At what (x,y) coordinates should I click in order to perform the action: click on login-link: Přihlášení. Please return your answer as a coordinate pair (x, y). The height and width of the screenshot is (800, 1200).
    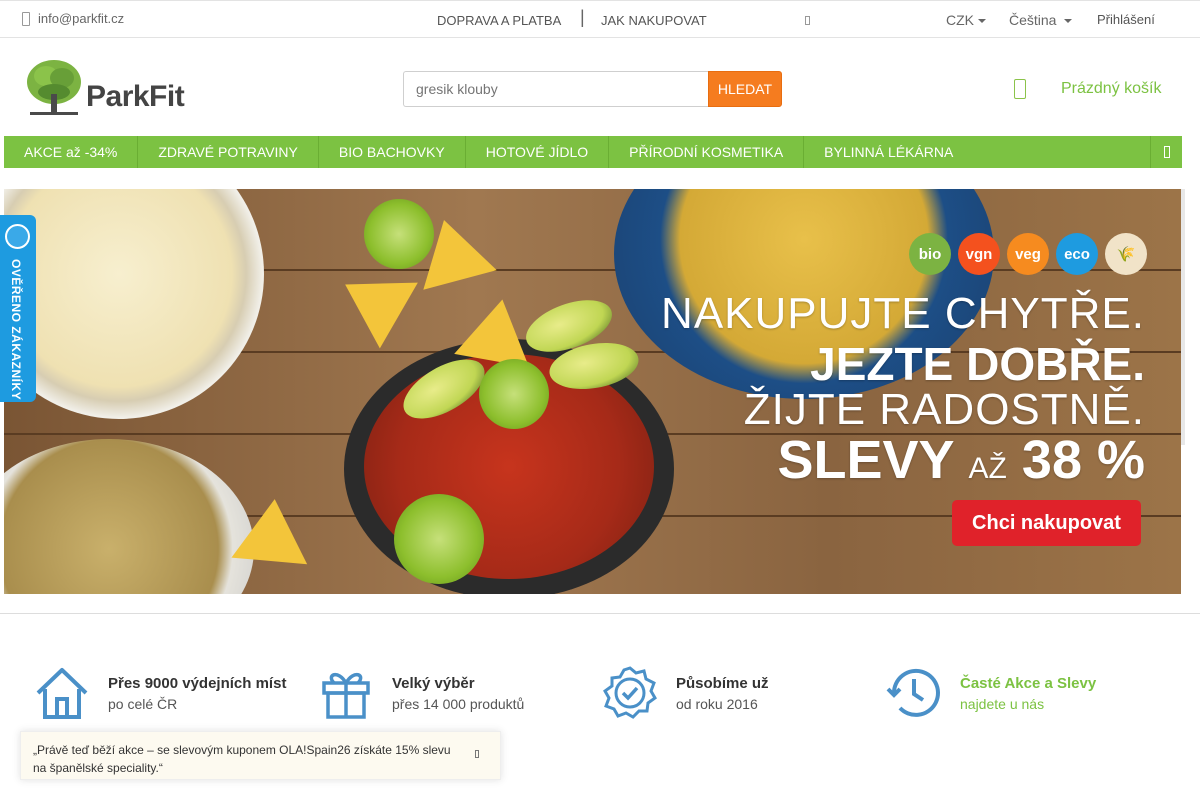
    Looking at the image, I should click on (1126, 19).